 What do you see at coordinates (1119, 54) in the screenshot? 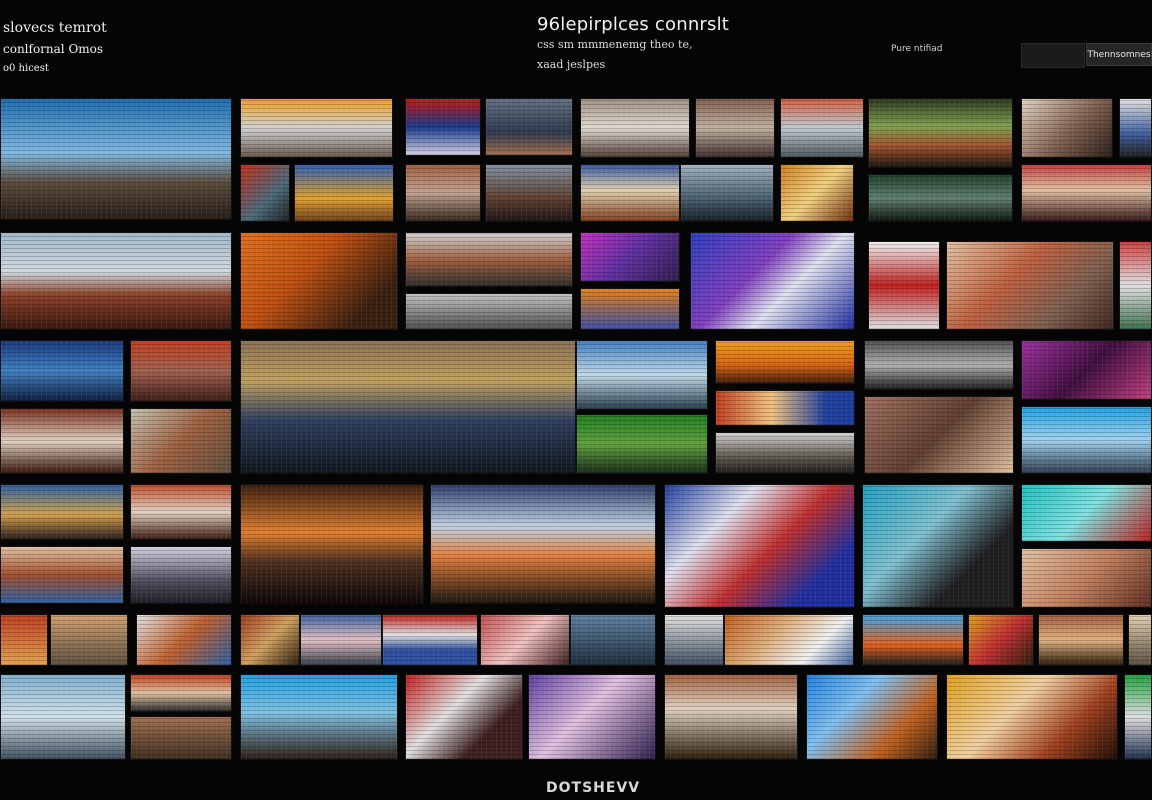
I see `action-button: Thennsomnes` at bounding box center [1119, 54].